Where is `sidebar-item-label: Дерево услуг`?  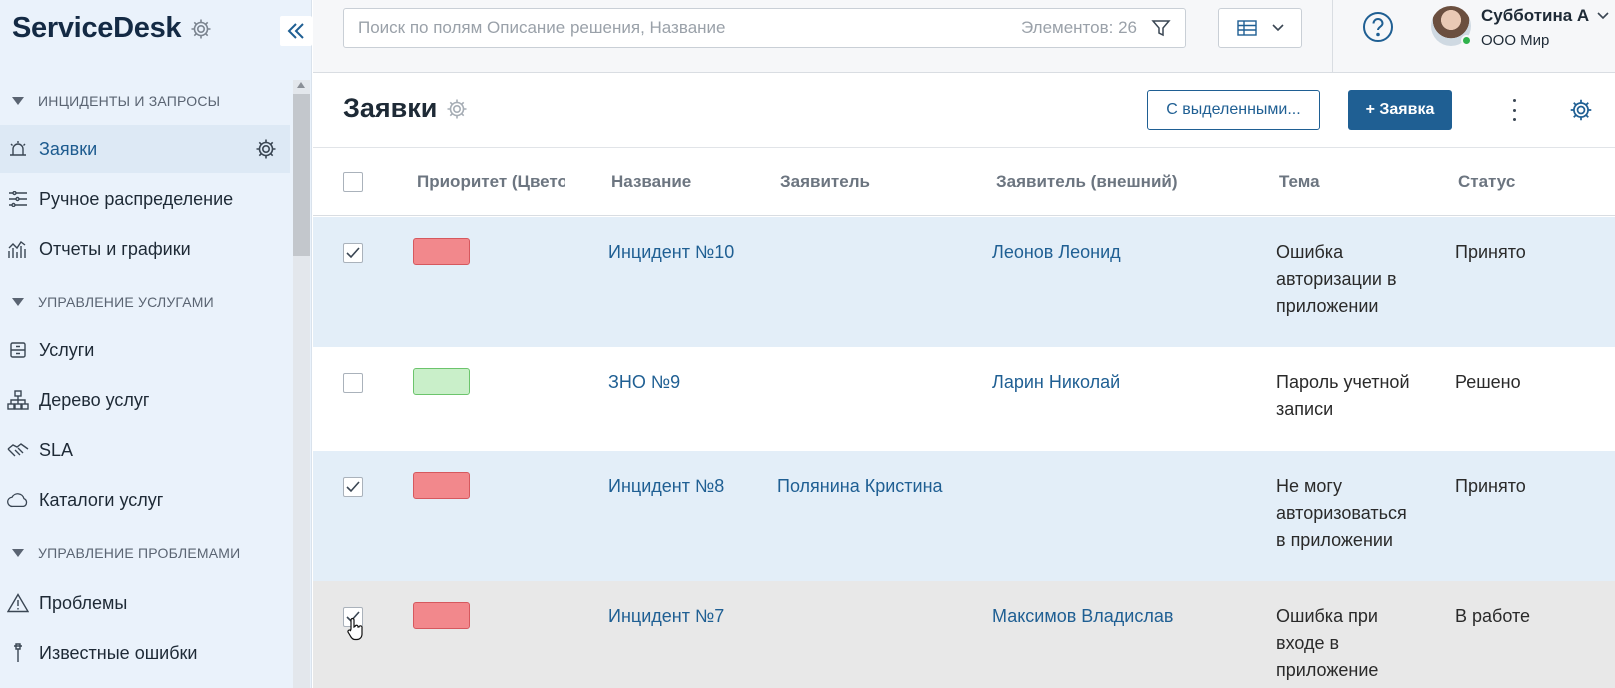 sidebar-item-label: Дерево услуг is located at coordinates (94, 399).